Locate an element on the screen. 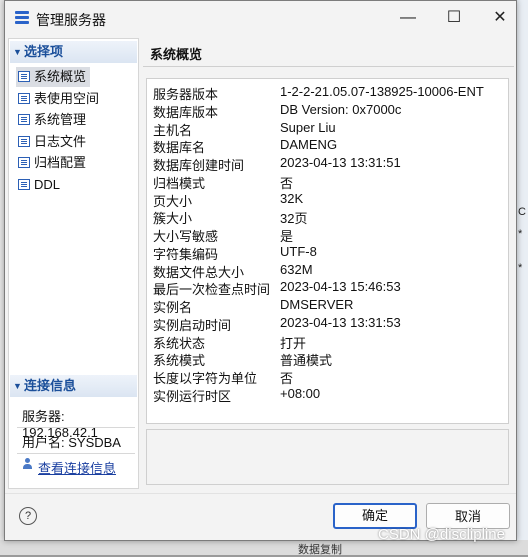 This screenshot has height=557, width=528. table-row: 页大小 32K is located at coordinates (327, 199).